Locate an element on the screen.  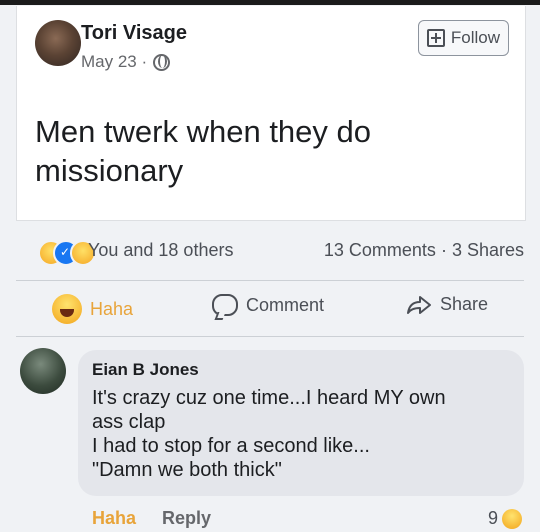
reaction-summary: You and 18 others 13 Comments · 3 Shares is located at coordinates (270, 250).